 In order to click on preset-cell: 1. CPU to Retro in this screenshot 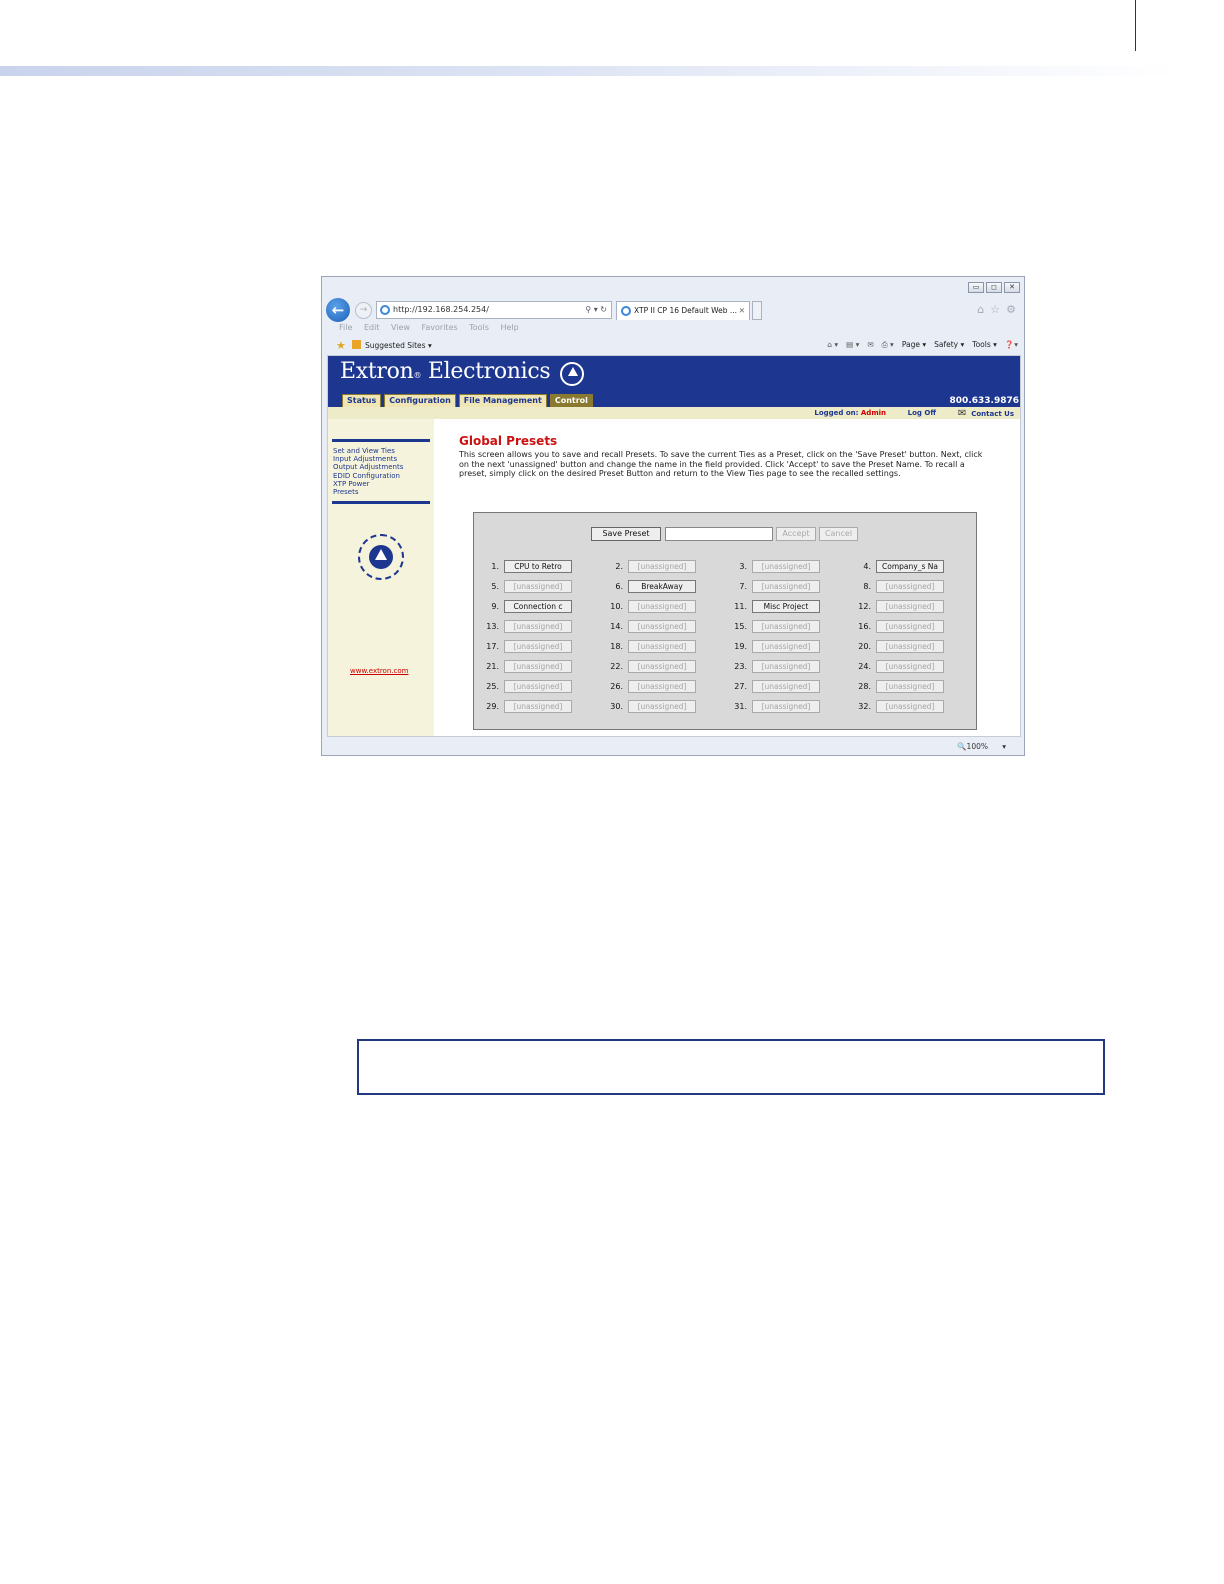, I will do `click(534, 567)`.